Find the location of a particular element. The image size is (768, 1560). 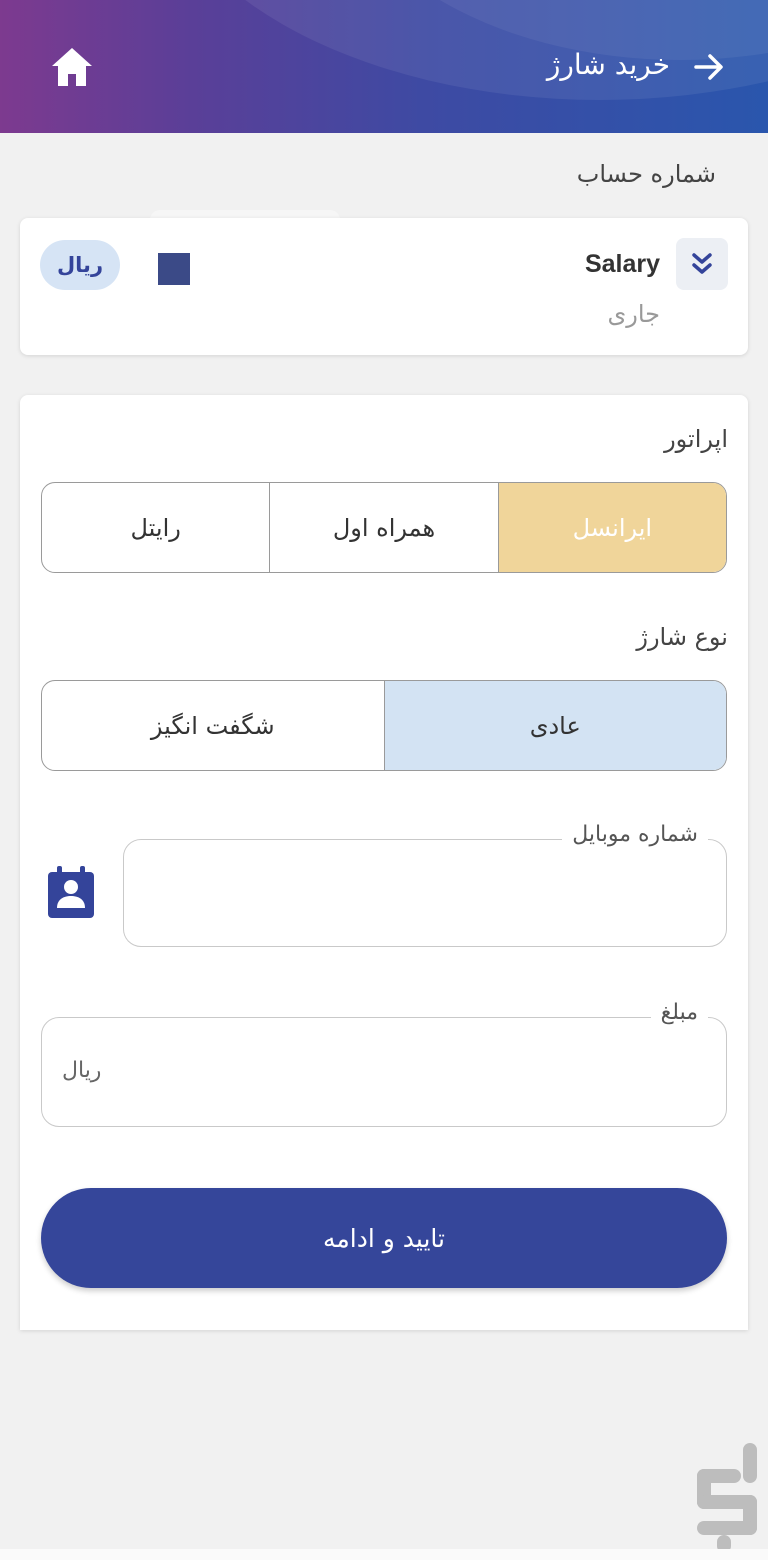

amount-unit: ریال is located at coordinates (82, 1070).